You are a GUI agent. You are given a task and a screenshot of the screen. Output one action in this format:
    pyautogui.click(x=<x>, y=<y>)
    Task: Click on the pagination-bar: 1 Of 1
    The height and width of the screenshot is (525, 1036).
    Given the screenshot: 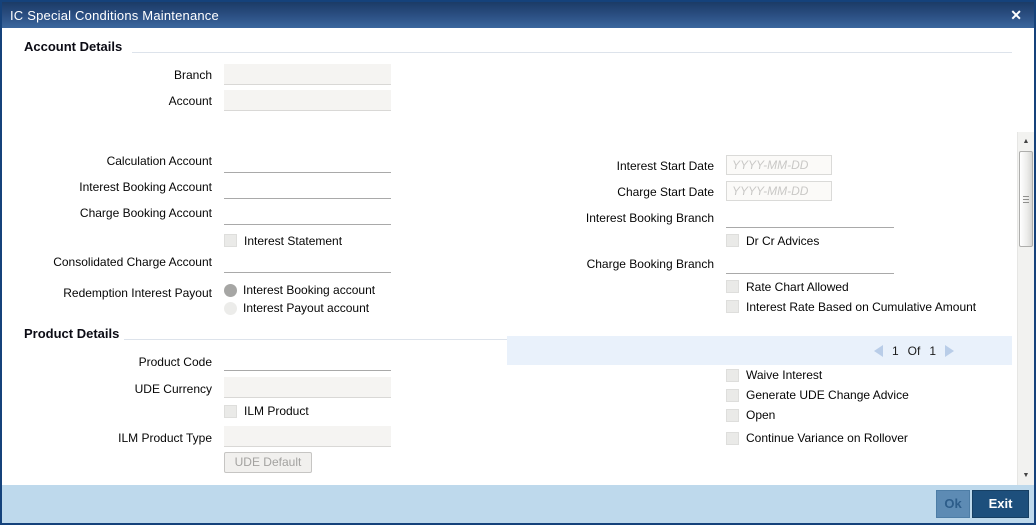 What is the action you would take?
    pyautogui.click(x=759, y=350)
    